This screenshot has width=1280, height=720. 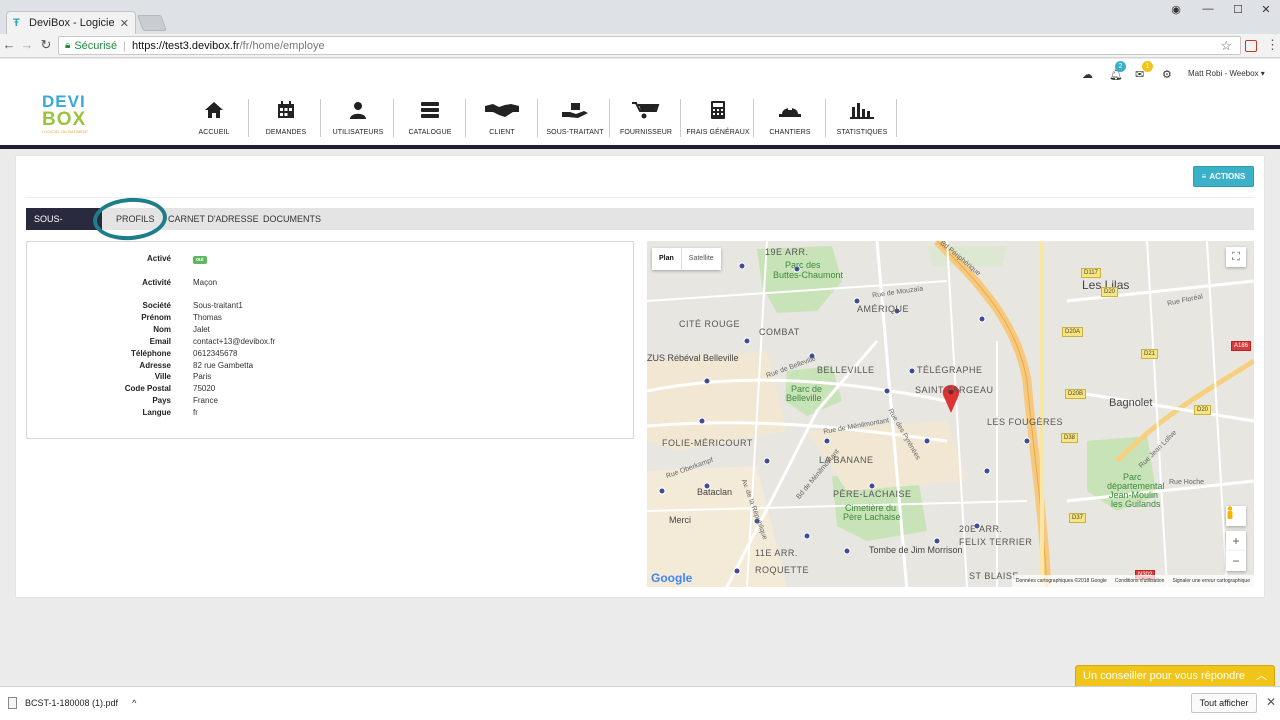 What do you see at coordinates (872, 494) in the screenshot?
I see `map-label: PÈRE-LACHAISE` at bounding box center [872, 494].